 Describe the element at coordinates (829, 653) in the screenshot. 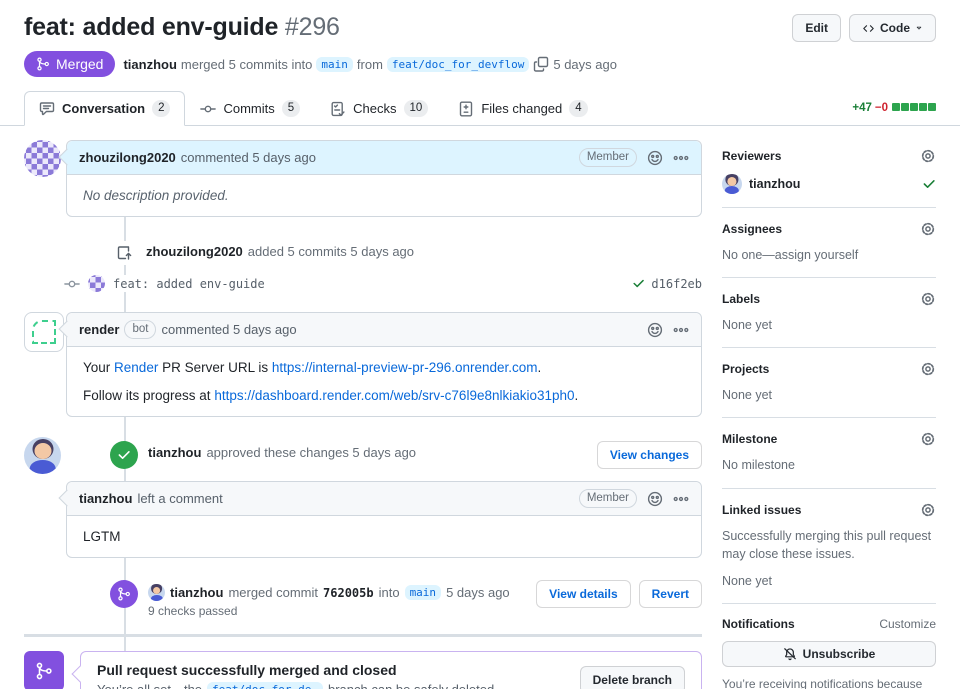

I see `unsubscribe-button: Unsubscribe` at that location.